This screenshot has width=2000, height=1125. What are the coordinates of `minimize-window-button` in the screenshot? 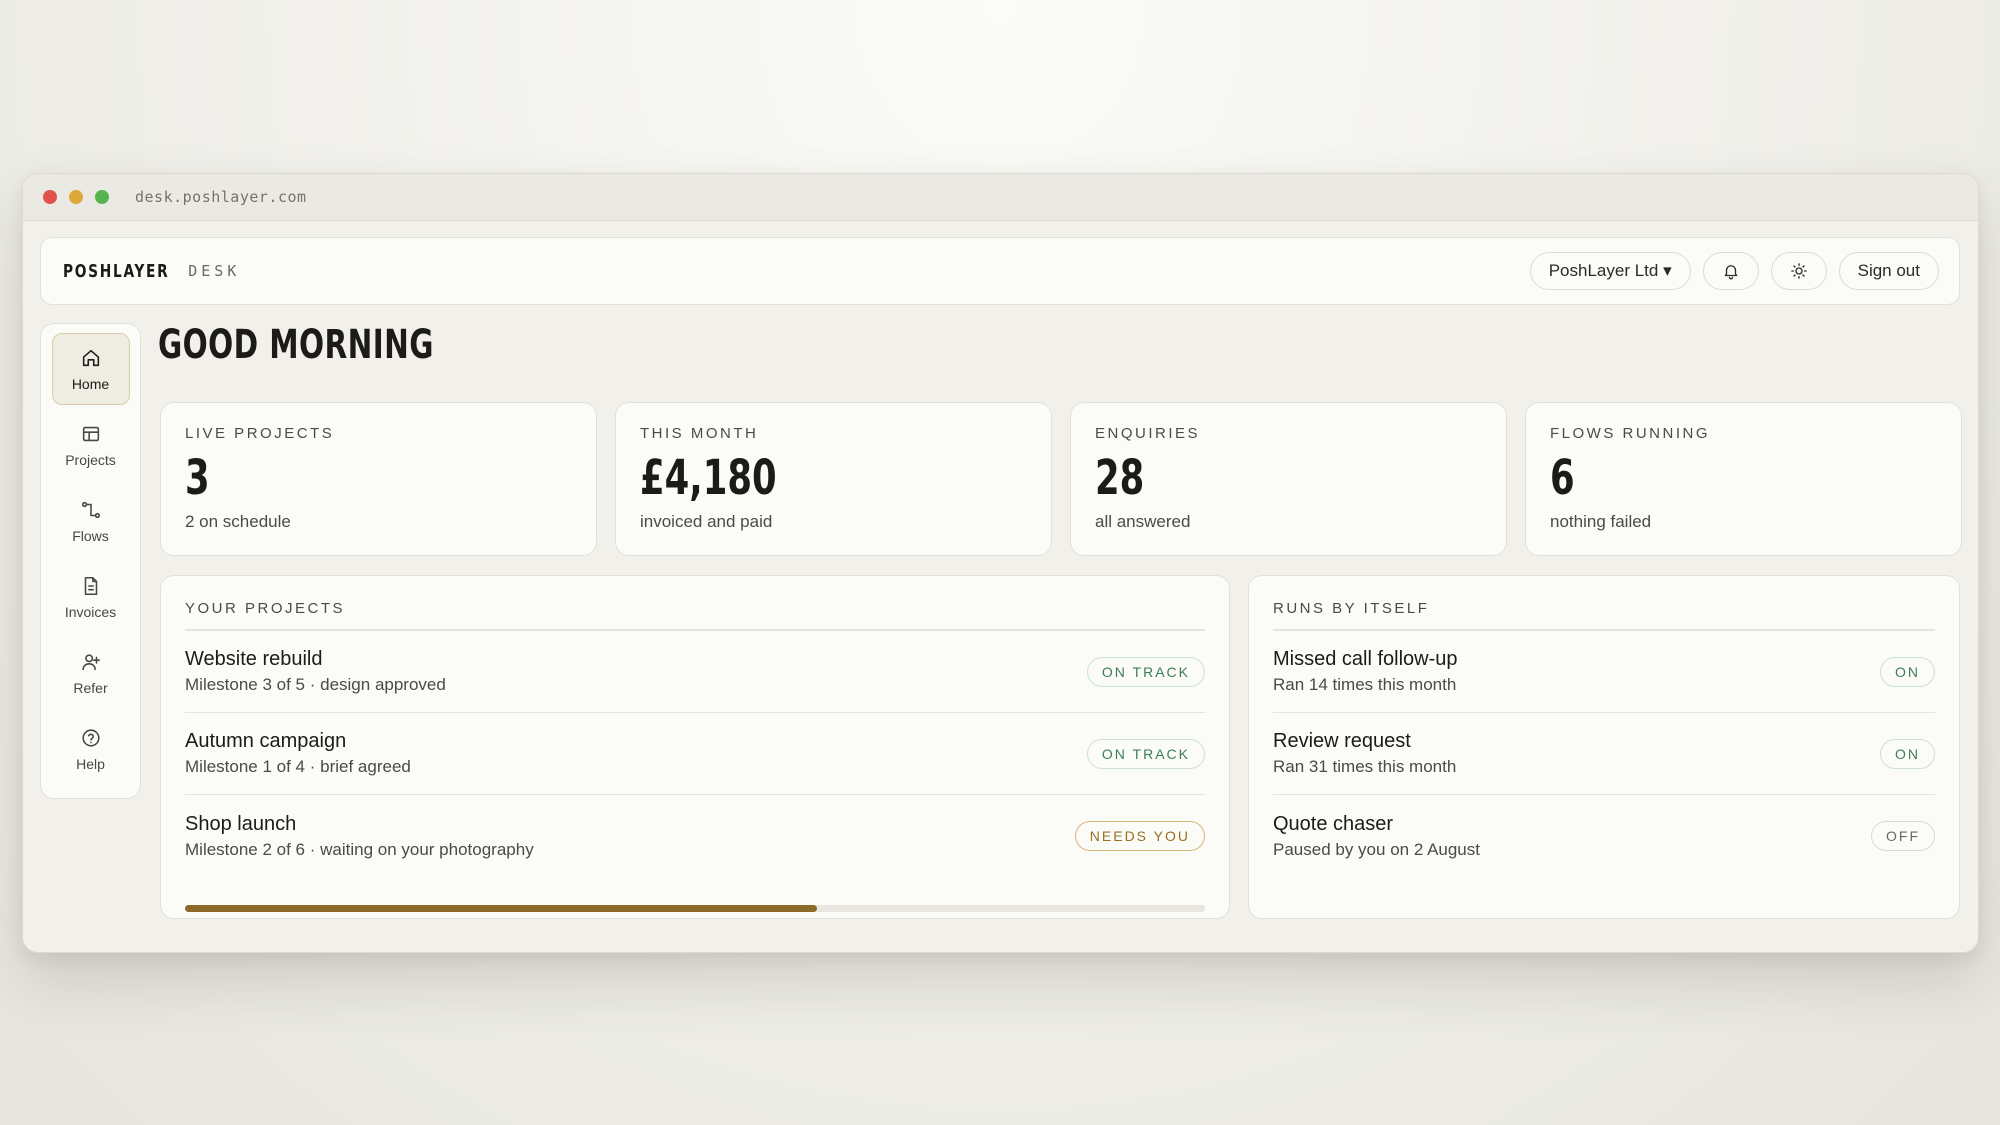 It's located at (76, 197).